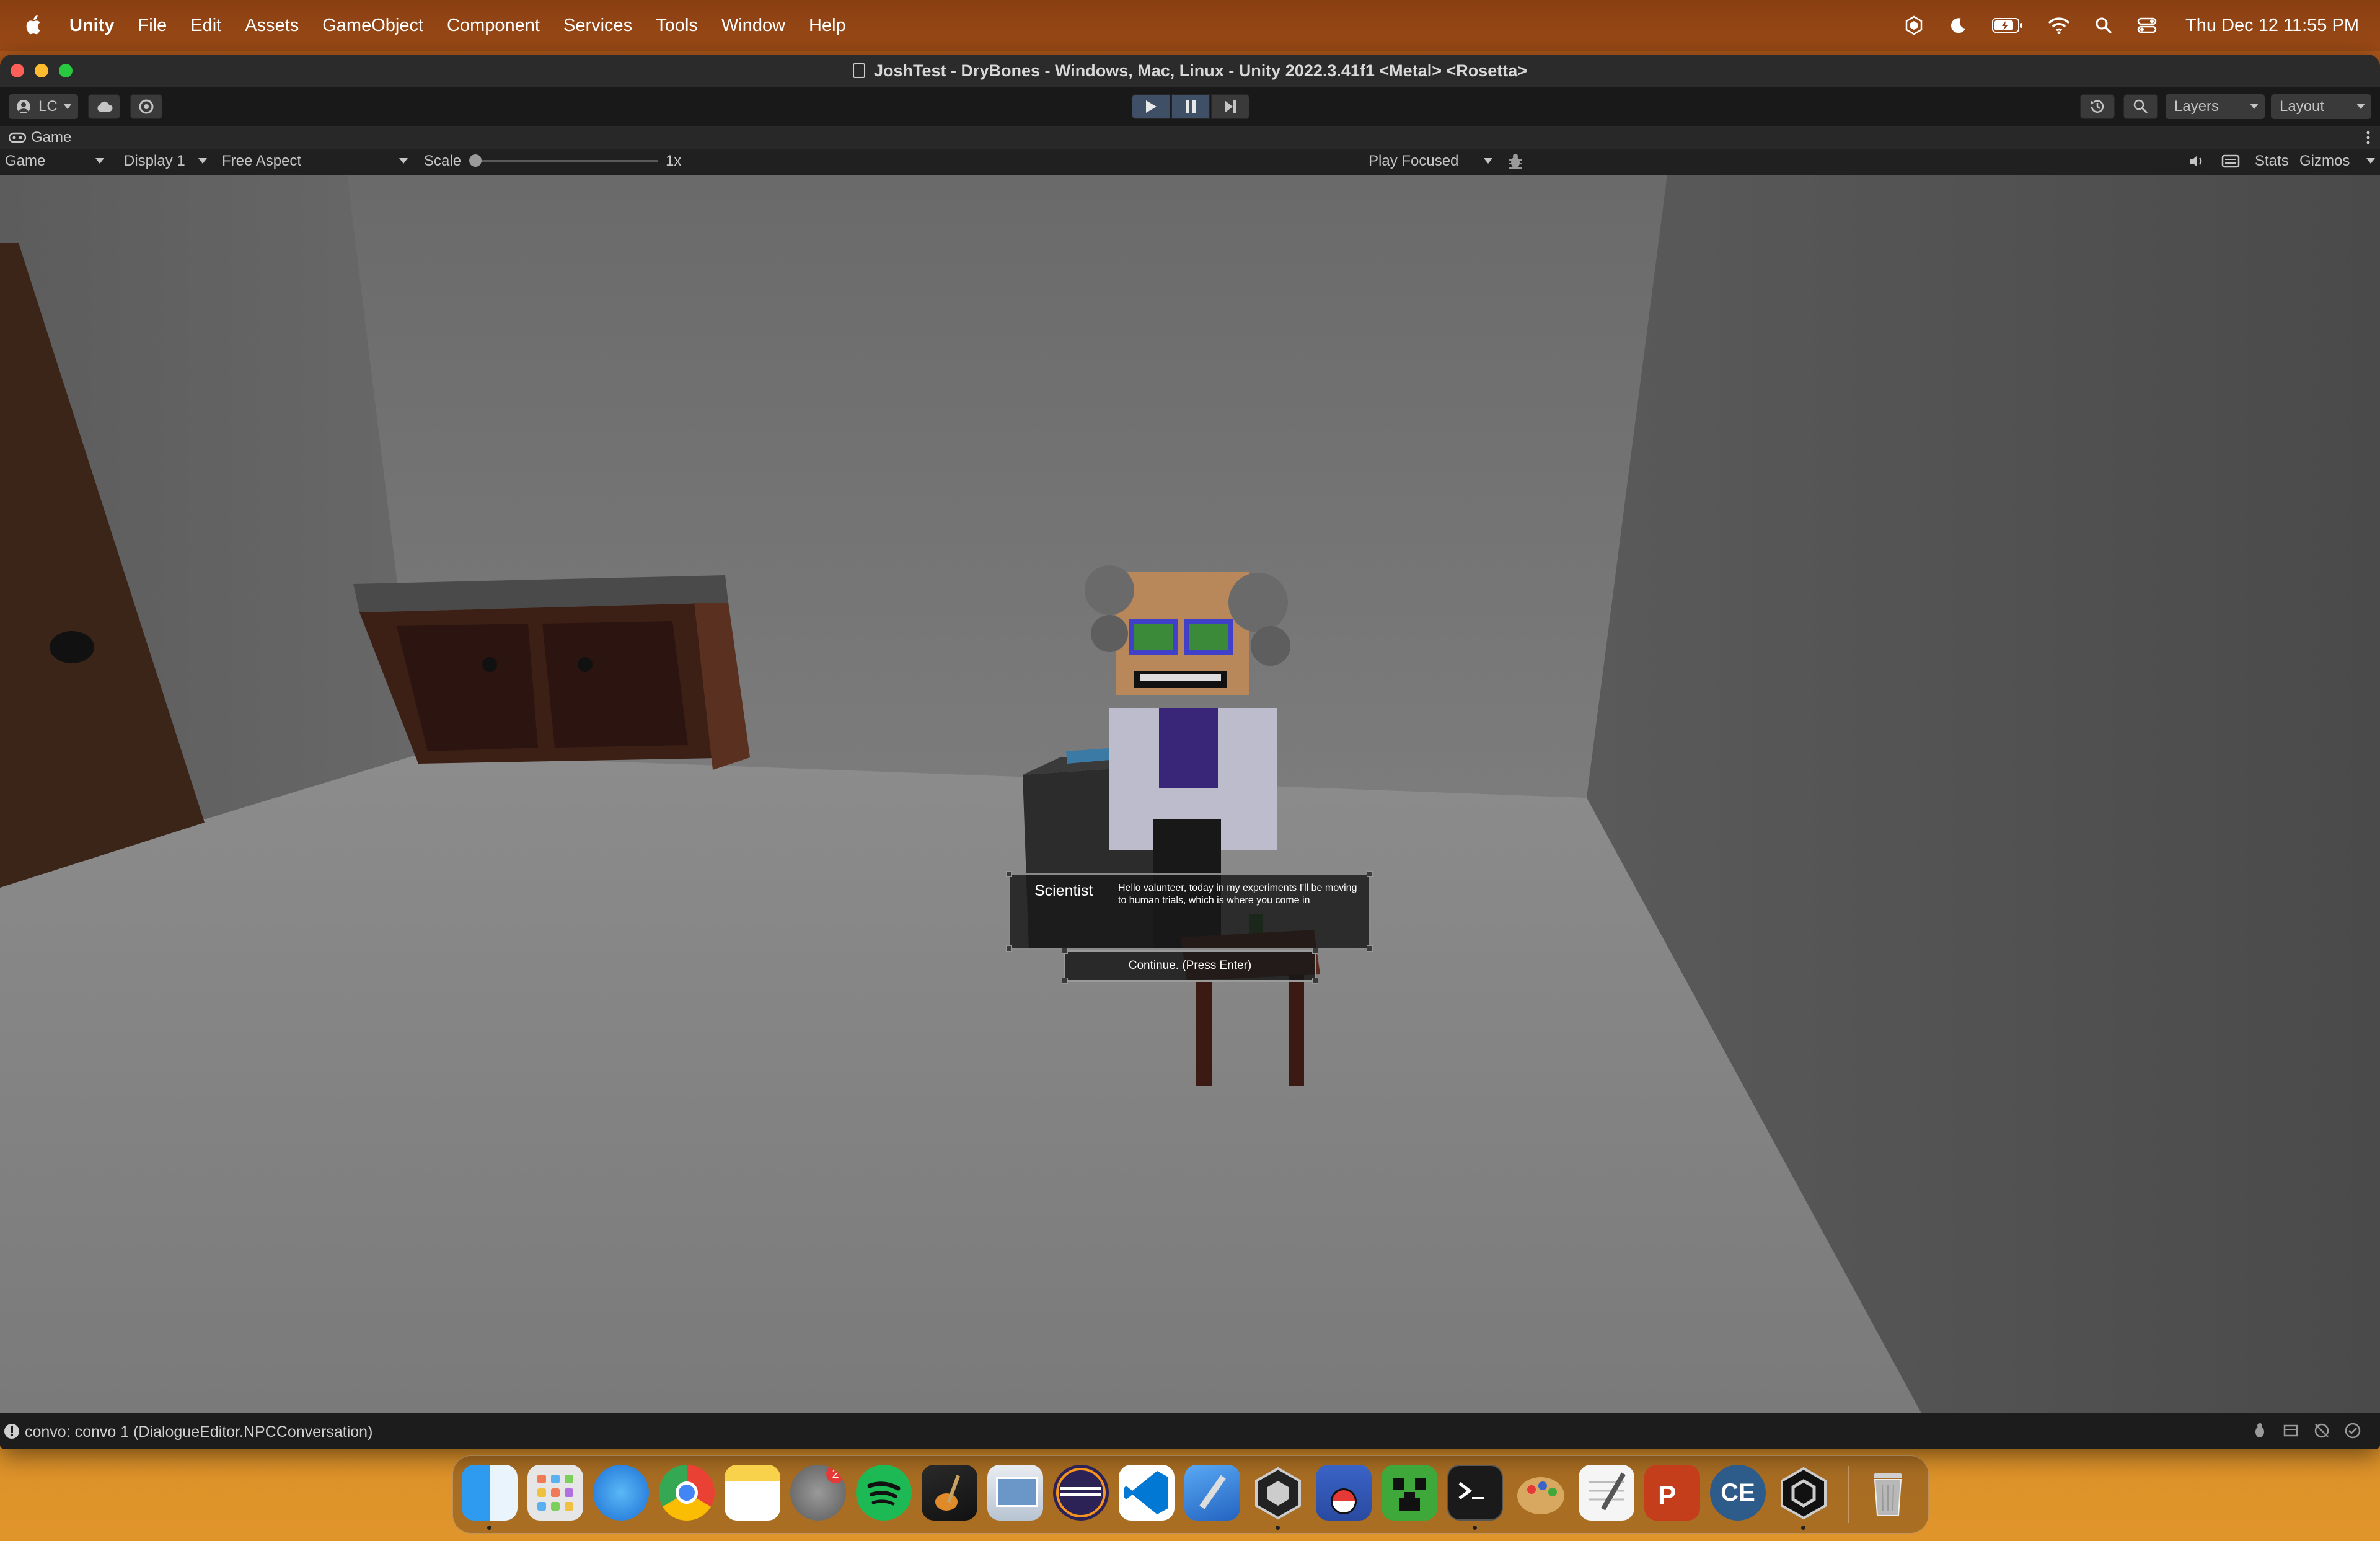 This screenshot has width=2380, height=1541. I want to click on maximize-window-button, so click(66, 70).